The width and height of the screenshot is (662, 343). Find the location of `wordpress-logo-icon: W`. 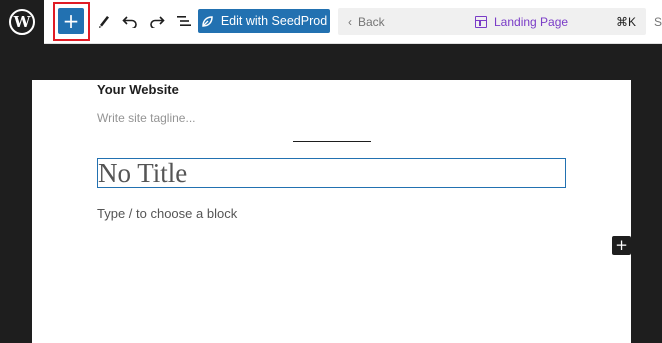

wordpress-logo-icon: W is located at coordinates (22, 22).